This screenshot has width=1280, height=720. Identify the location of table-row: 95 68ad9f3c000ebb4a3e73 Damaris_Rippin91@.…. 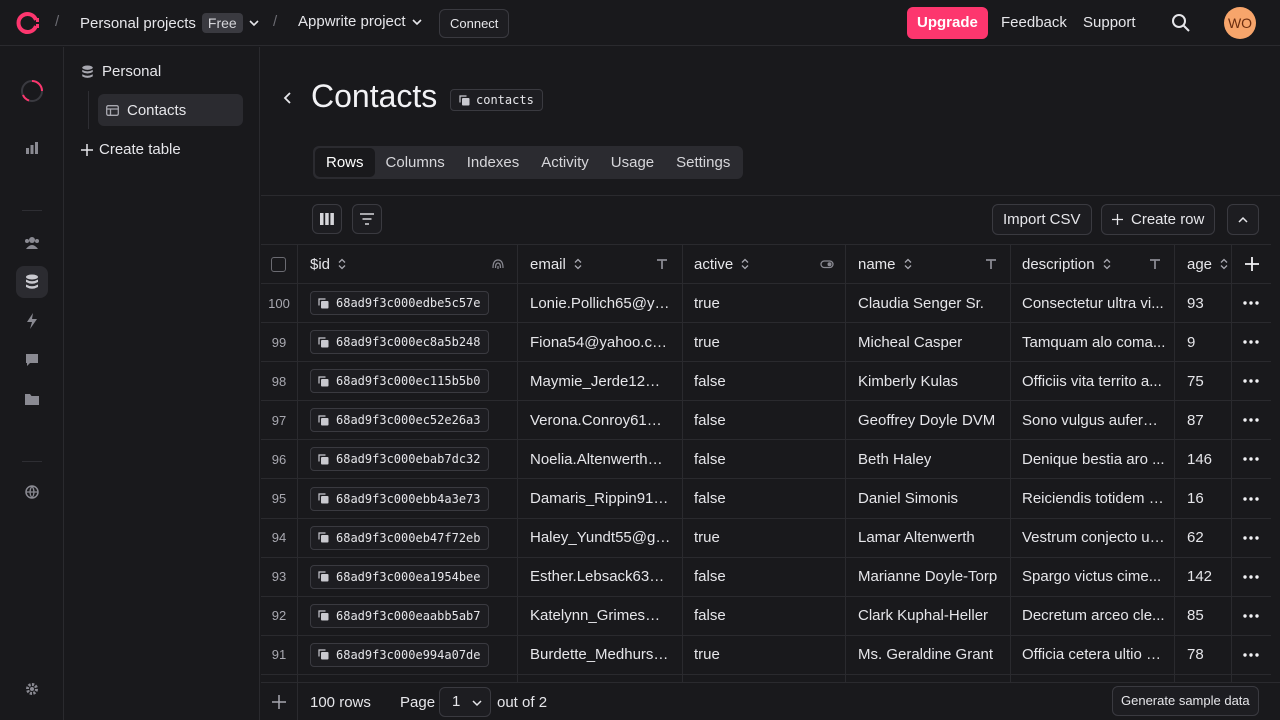
(766, 499).